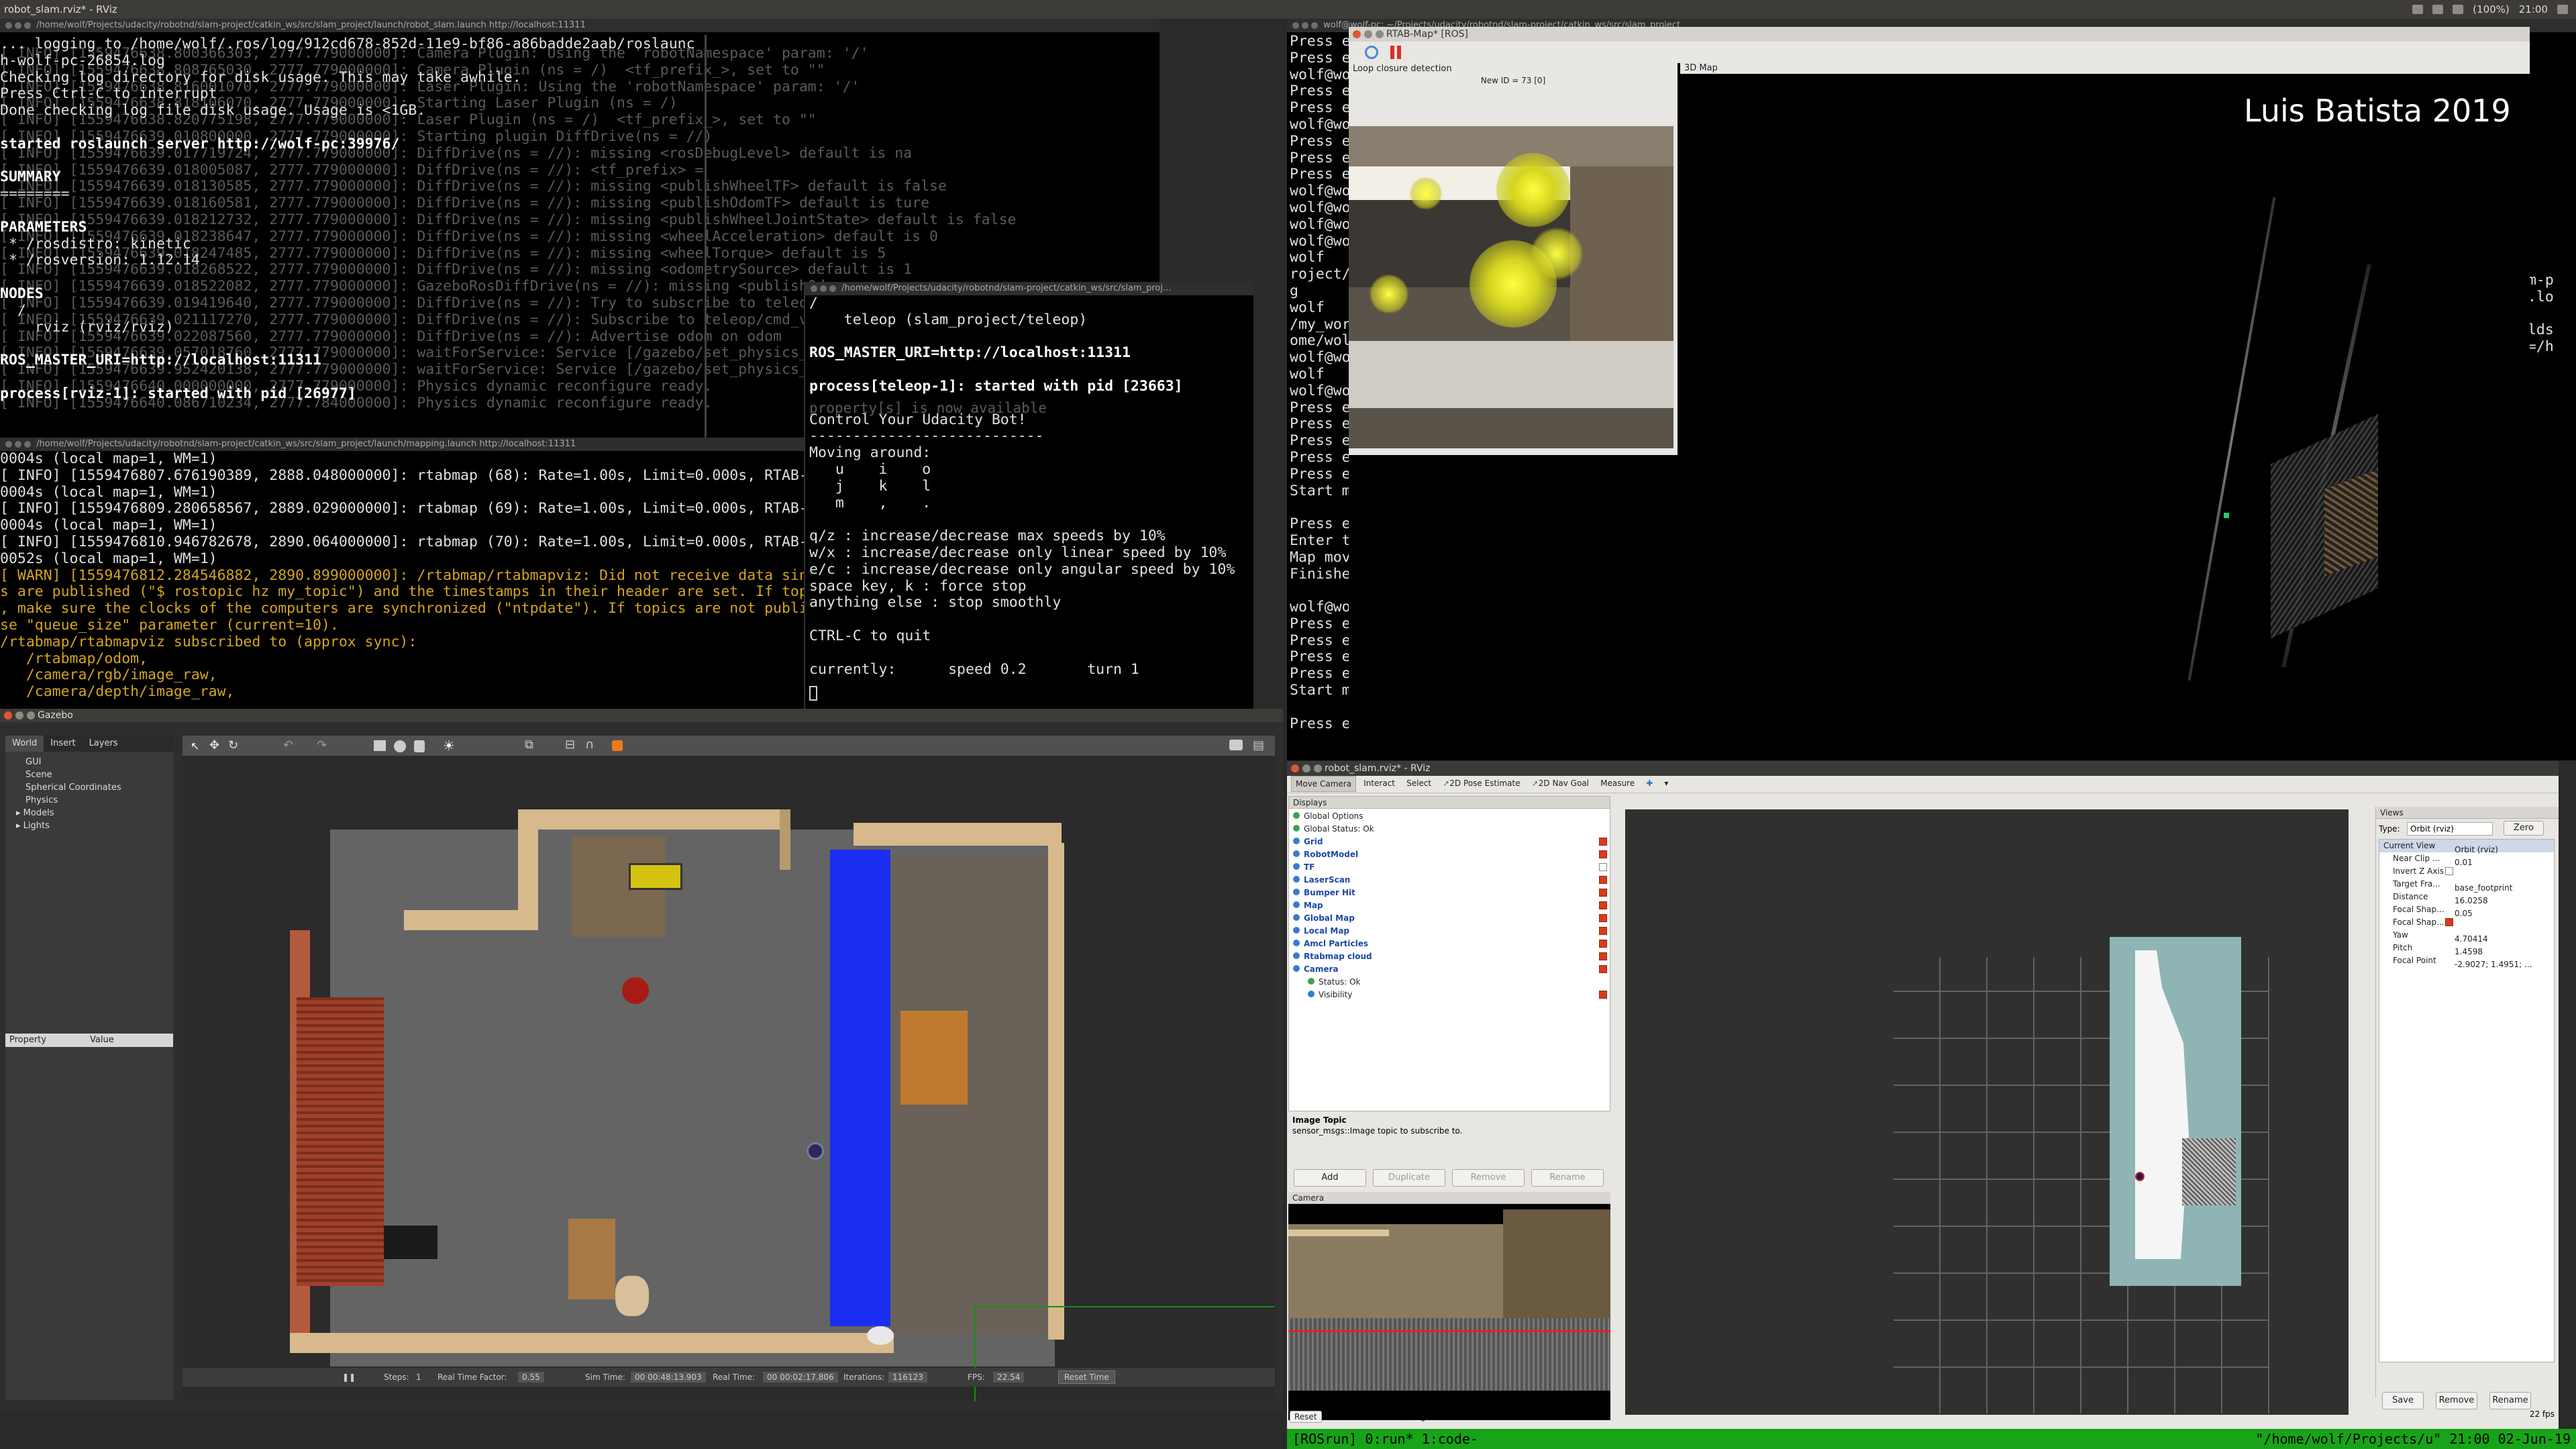 This screenshot has width=2576, height=1449. What do you see at coordinates (570, 745) in the screenshot?
I see `align-icon: ⊟` at bounding box center [570, 745].